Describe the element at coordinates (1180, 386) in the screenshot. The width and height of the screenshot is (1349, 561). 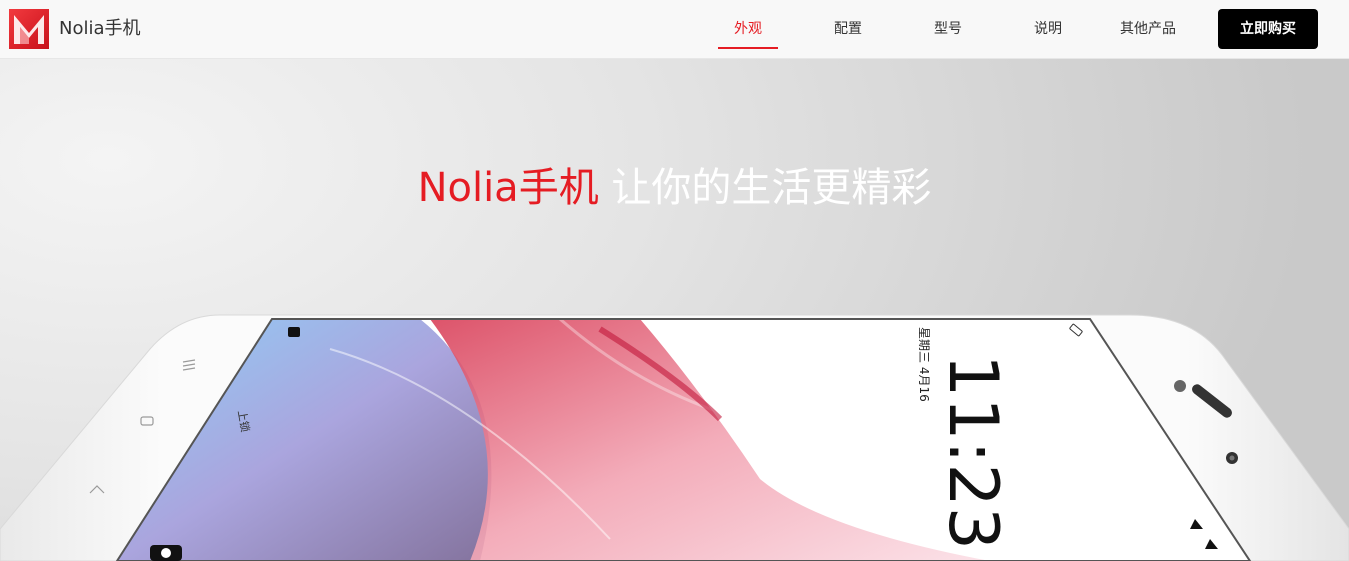
I see `sensor-icon` at that location.